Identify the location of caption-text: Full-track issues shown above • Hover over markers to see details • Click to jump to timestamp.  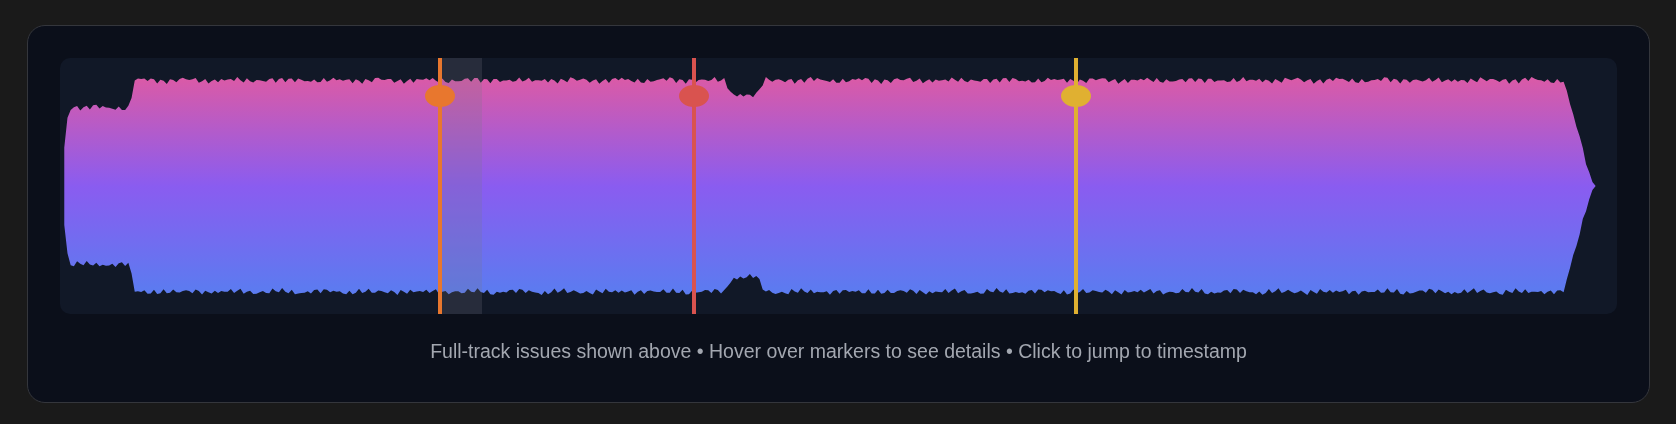
(838, 351).